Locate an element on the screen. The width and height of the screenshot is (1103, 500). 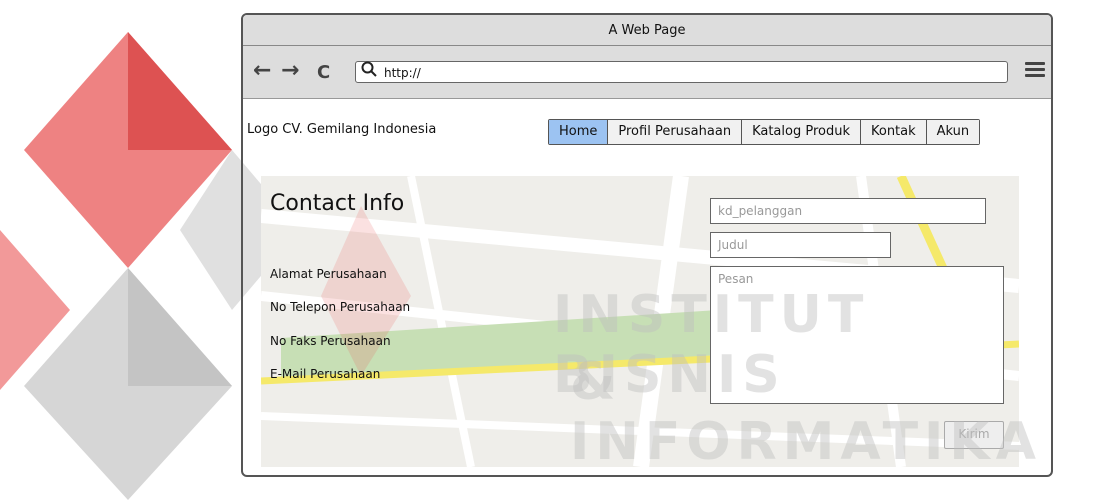
contact-fax: No Faks Perusahaan is located at coordinates (330, 341).